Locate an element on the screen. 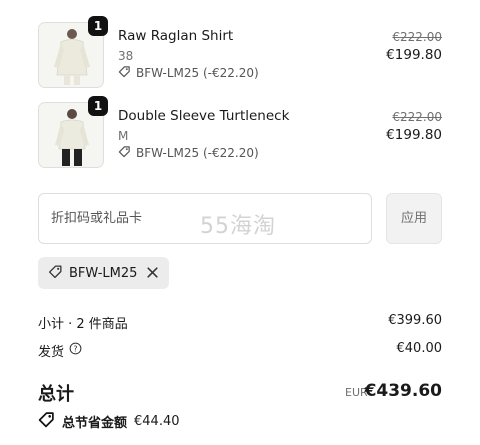 The height and width of the screenshot is (445, 480). applied-code-text: BFW-LM25 is located at coordinates (103, 273).